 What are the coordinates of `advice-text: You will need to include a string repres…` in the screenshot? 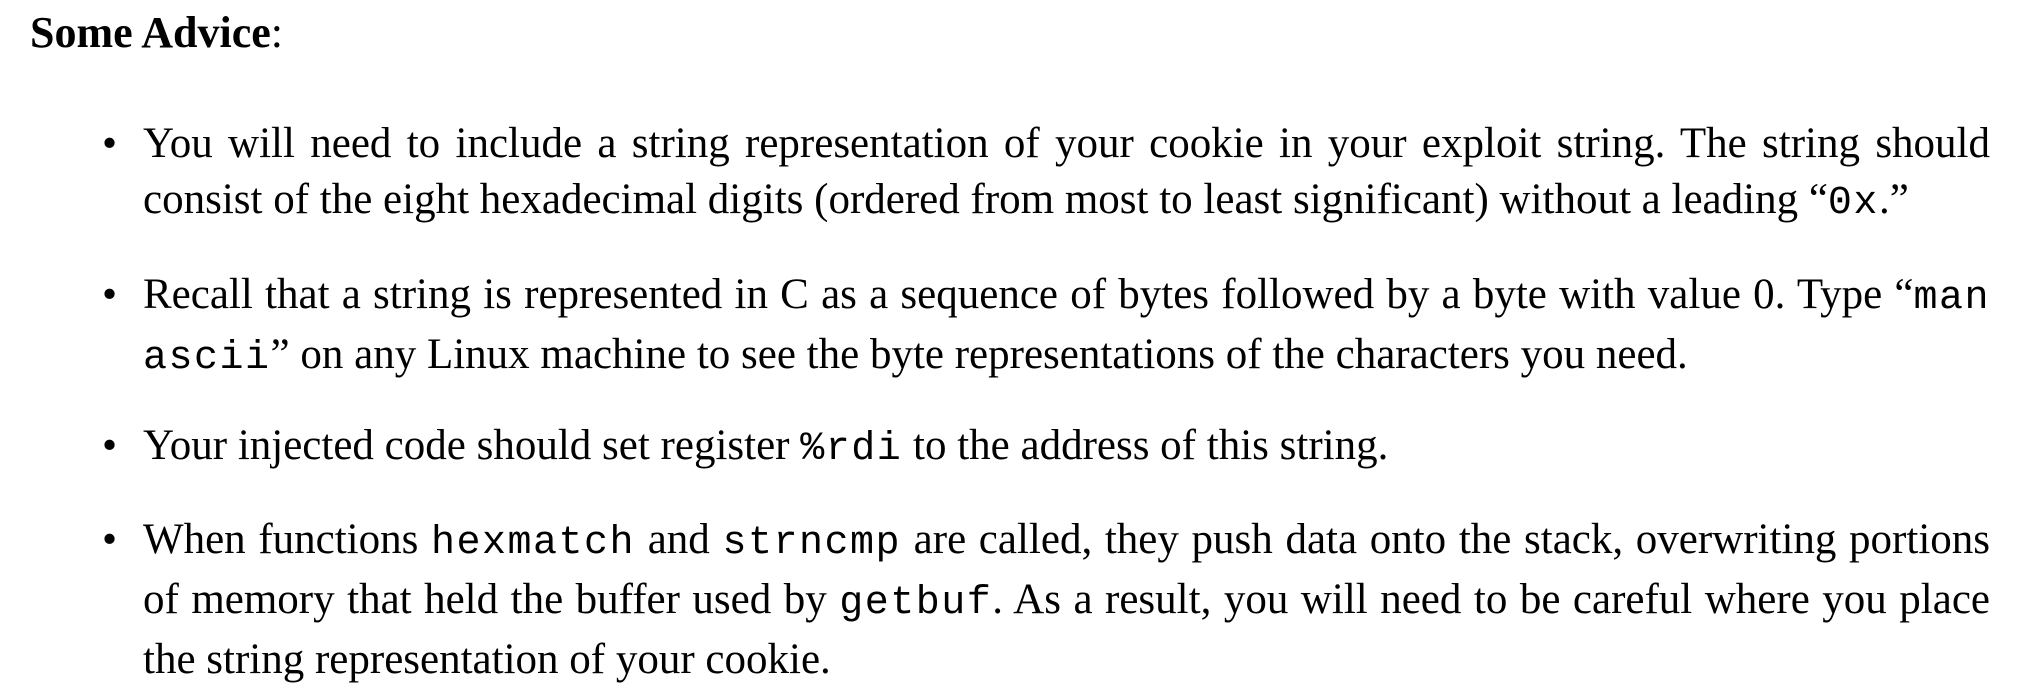 It's located at (1066, 171).